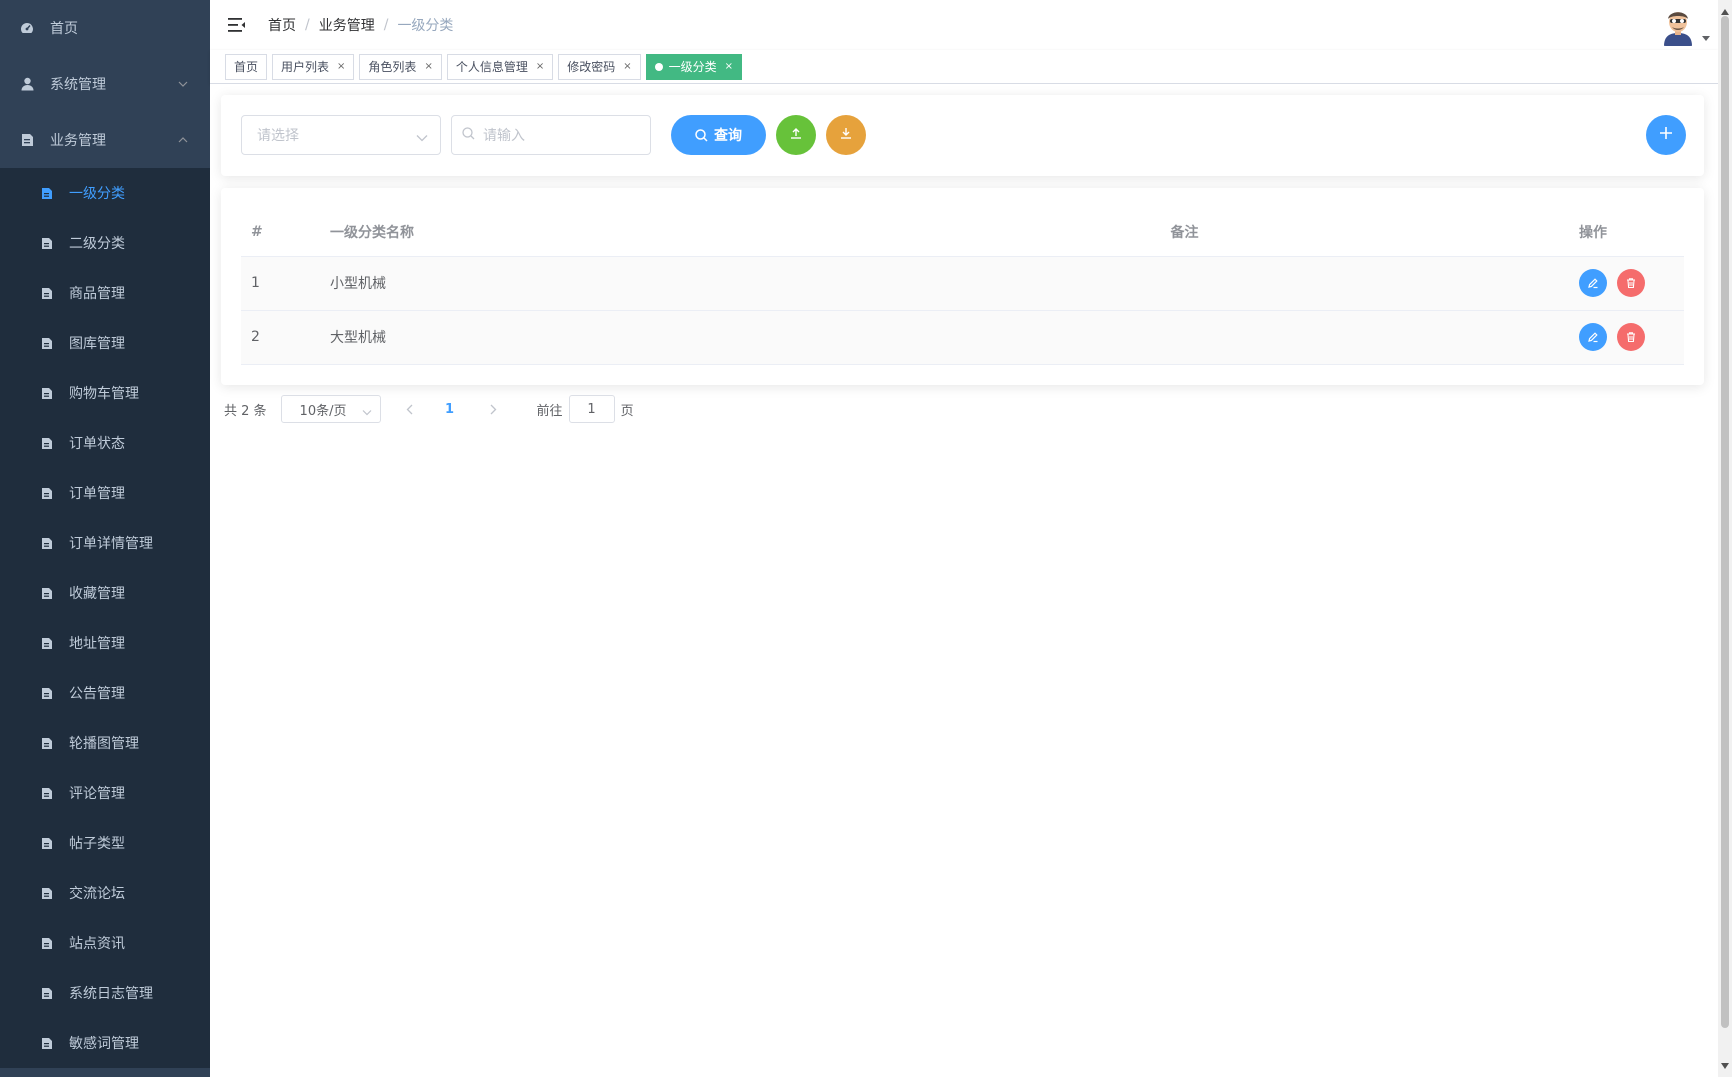 The image size is (1732, 1077). Describe the element at coordinates (105, 343) in the screenshot. I see `sidebar-subitem: 图库管理` at that location.